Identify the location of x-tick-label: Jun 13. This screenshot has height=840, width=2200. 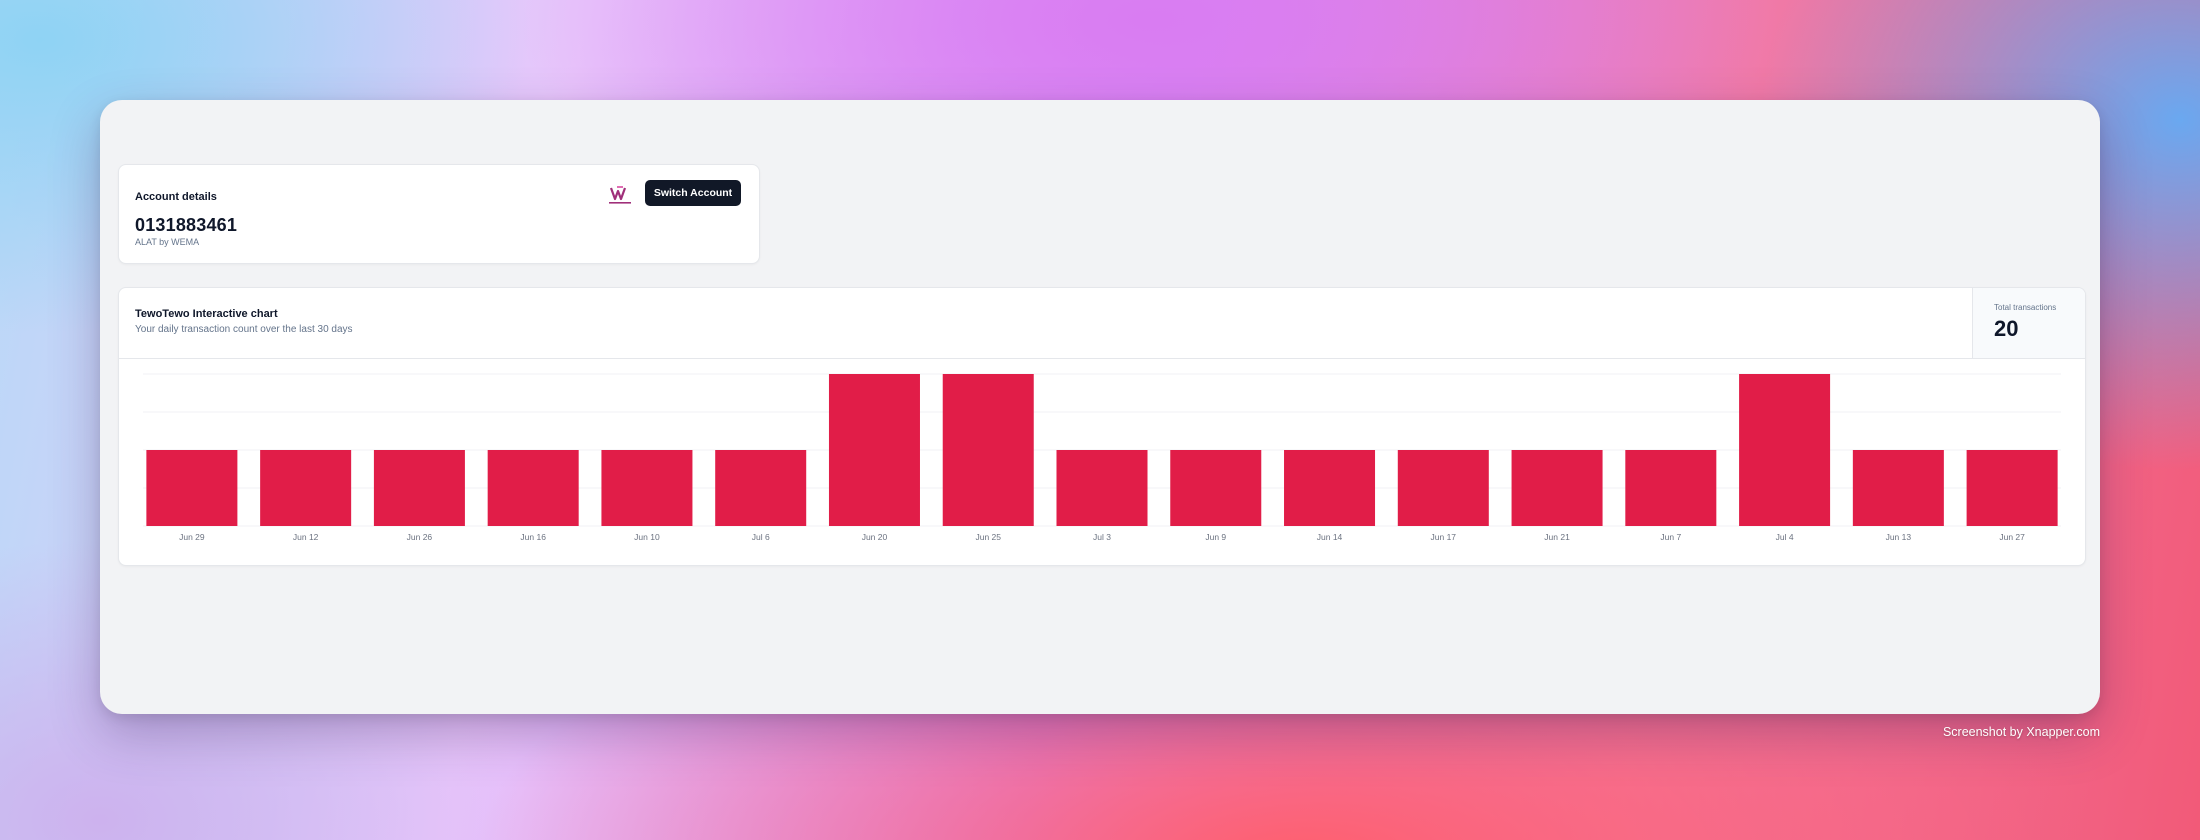
(1899, 537).